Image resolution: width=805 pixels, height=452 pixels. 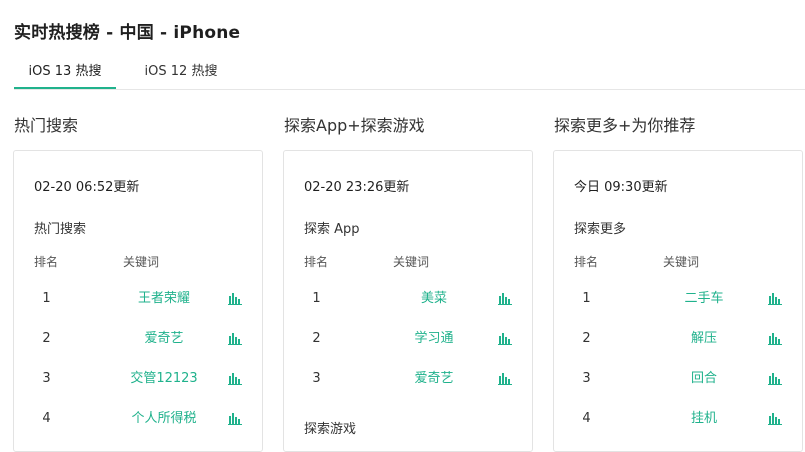 I want to click on table-row: 2 爱奇艺, so click(x=138, y=339).